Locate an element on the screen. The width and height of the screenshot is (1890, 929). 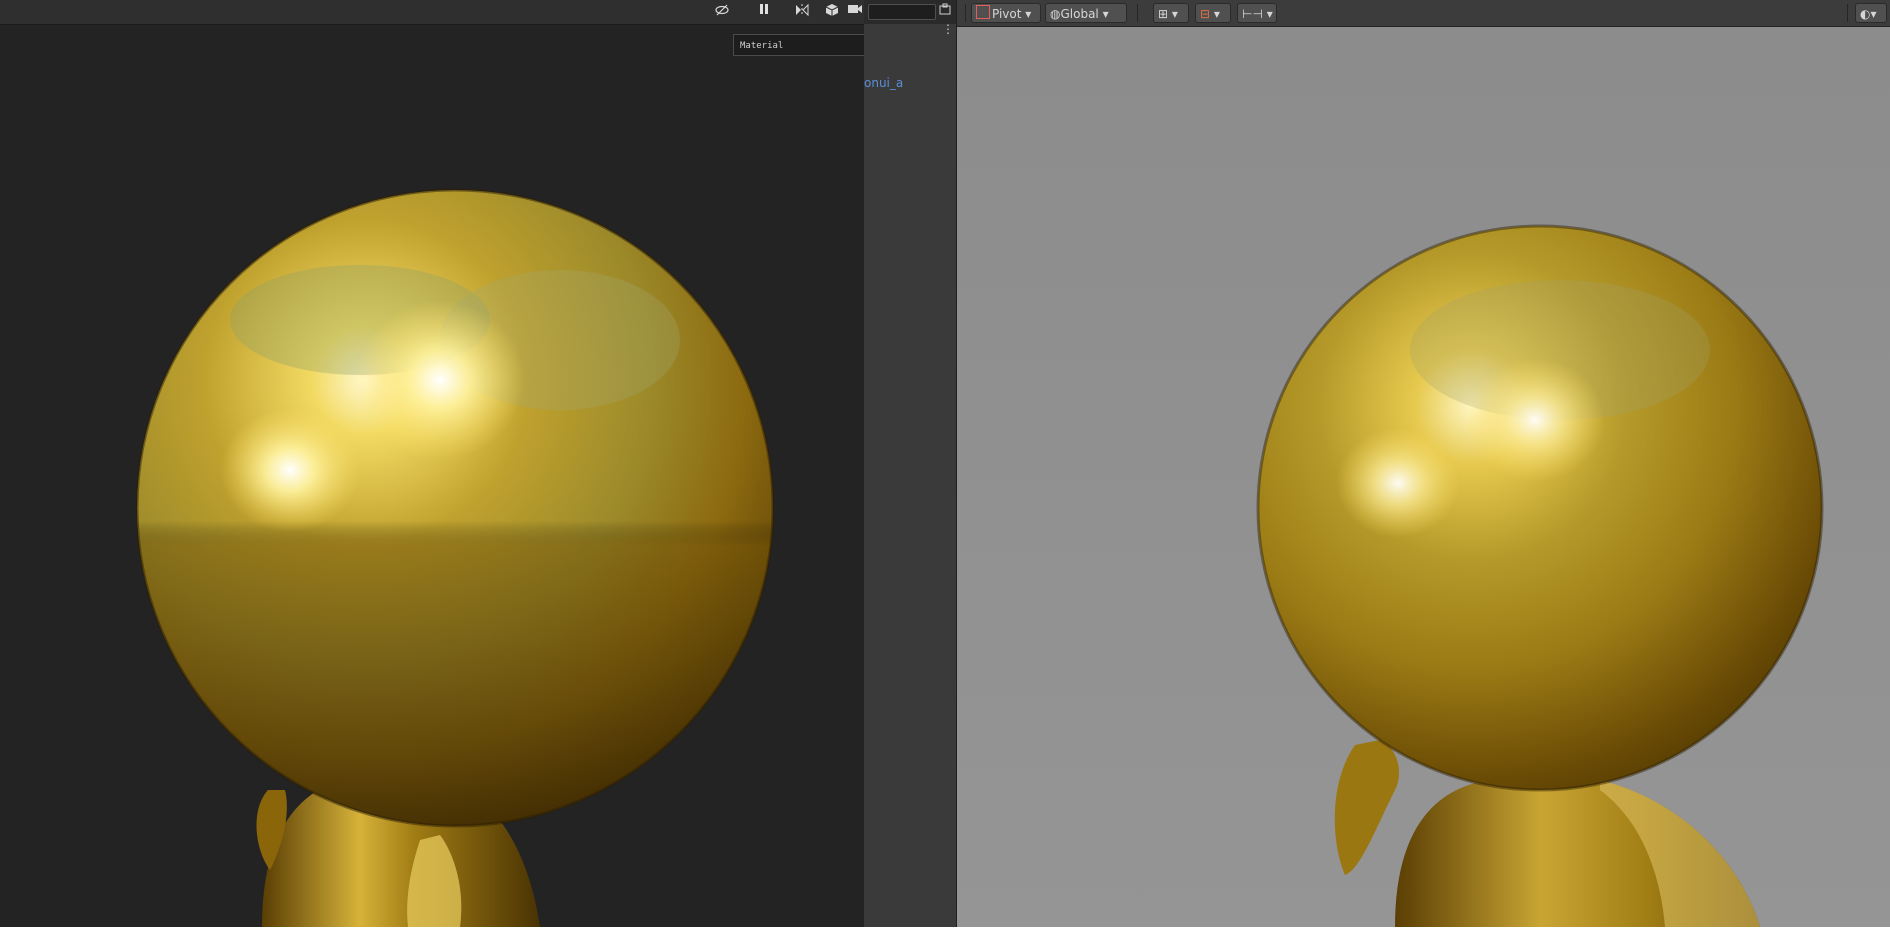
project-panel-header is located at coordinates (910, 12).